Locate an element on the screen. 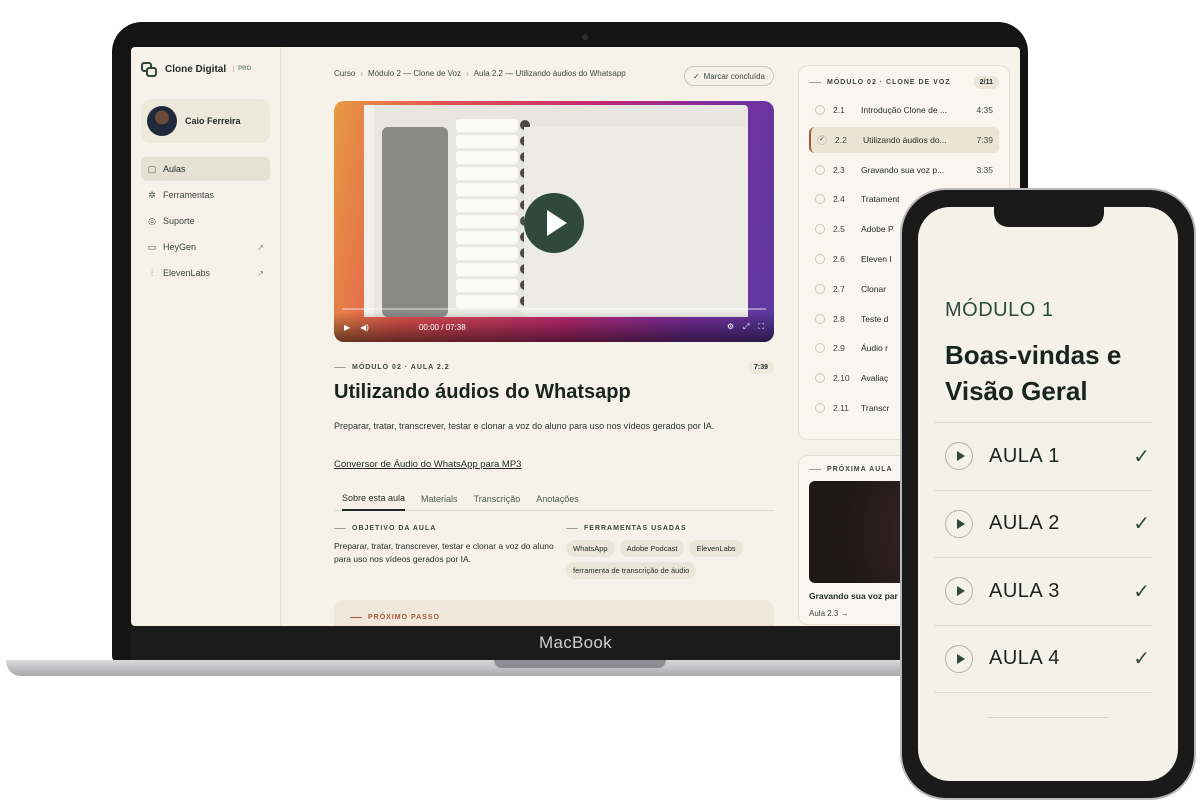 Image resolution: width=1200 pixels, height=803 pixels. tools-label: FERRAMENTAS USADAS is located at coordinates (670, 528).